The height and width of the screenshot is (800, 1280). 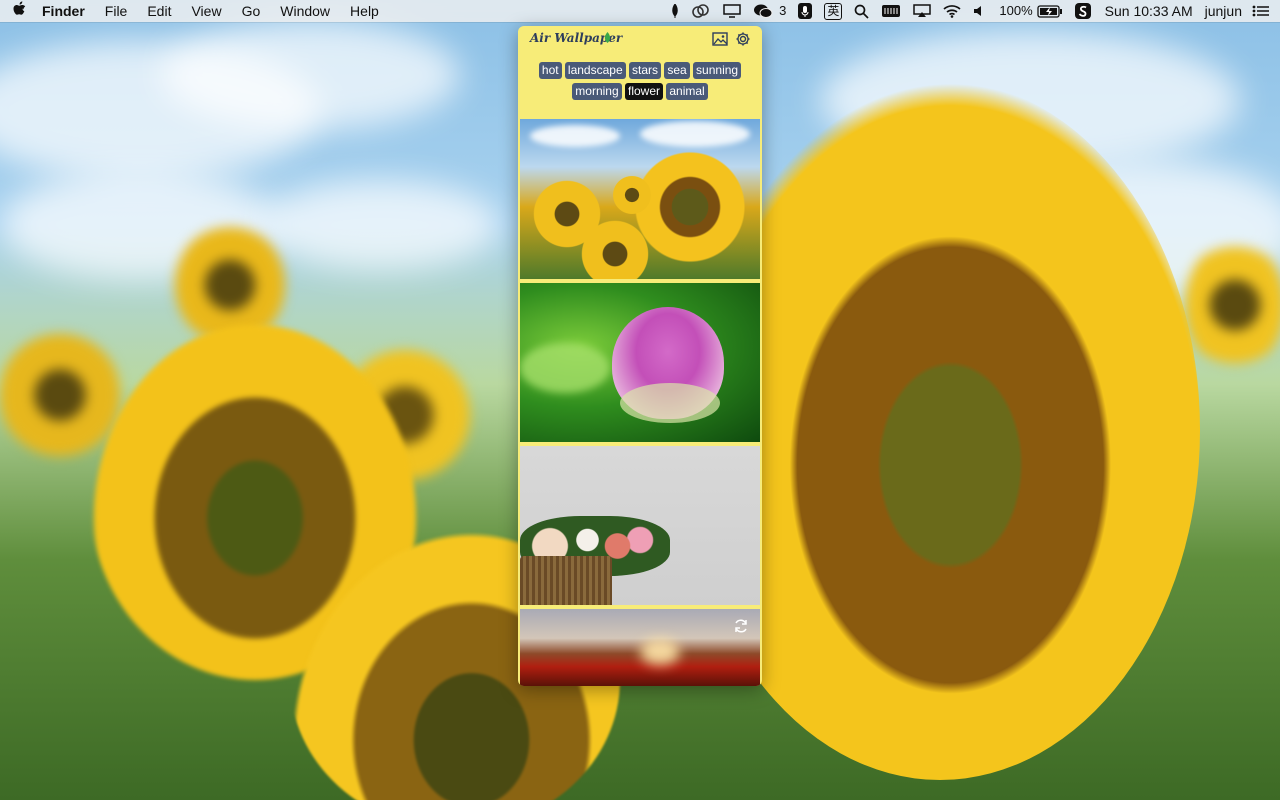 I want to click on input-method-label: 英, so click(x=833, y=11).